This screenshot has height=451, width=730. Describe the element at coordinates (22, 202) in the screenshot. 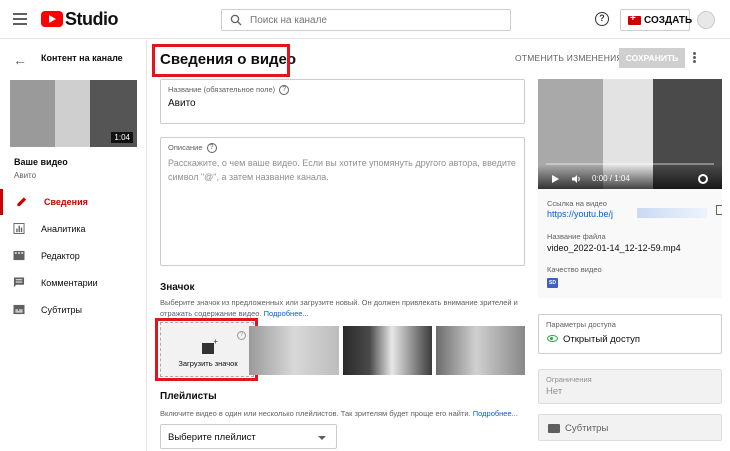

I see `pencil-icon` at that location.